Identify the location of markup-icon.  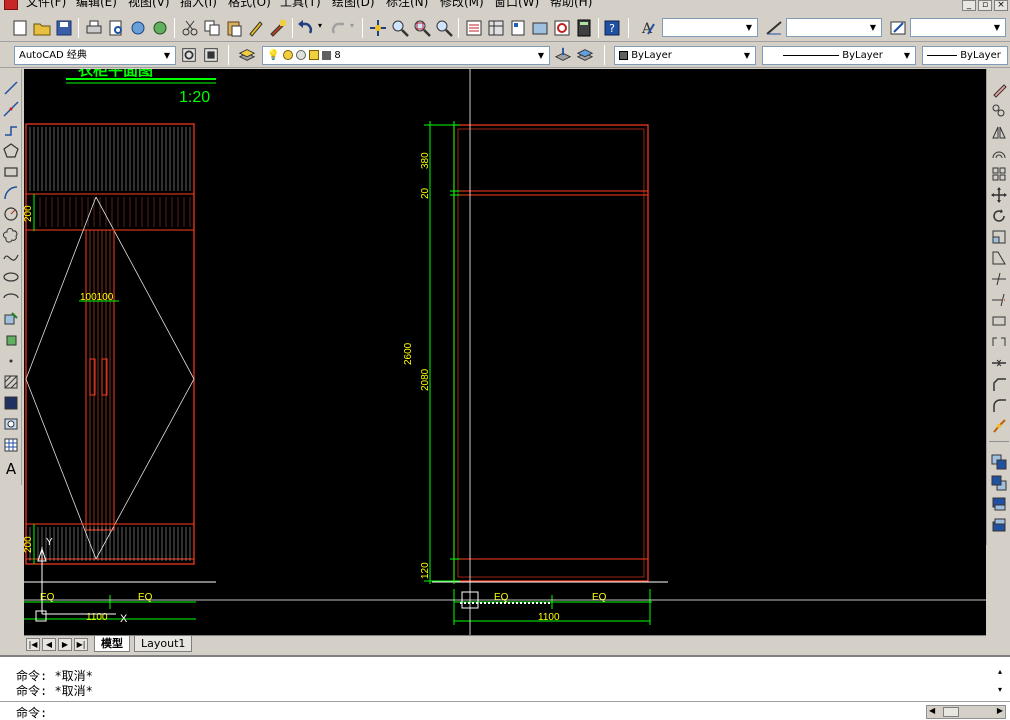
(562, 28).